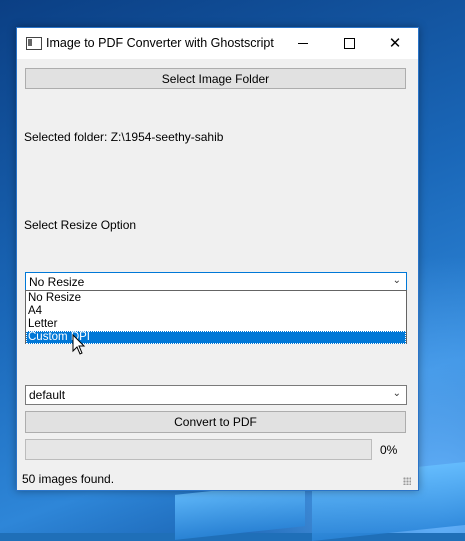 The image size is (465, 541). I want to click on dropdown-option-no-resize: No Resize, so click(216, 298).